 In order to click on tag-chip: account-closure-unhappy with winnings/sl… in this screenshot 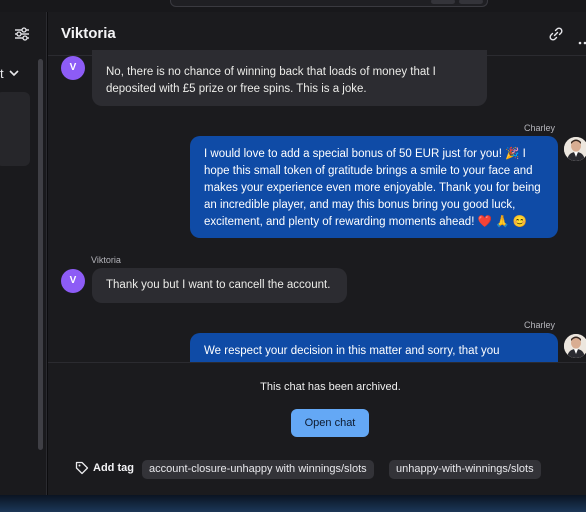, I will do `click(258, 469)`.